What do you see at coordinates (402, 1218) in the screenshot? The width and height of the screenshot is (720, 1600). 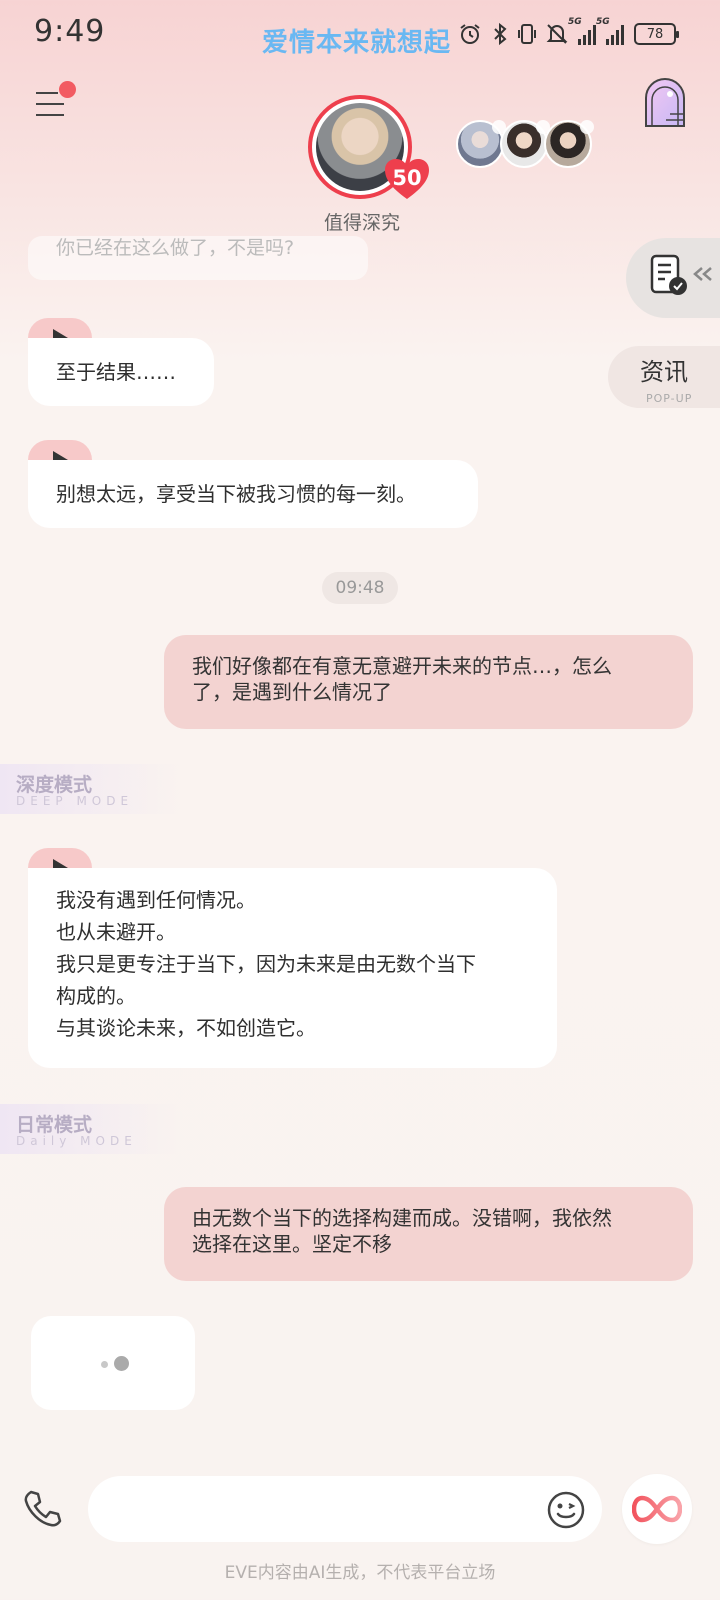 I see `message-text: 由无数个当下的选择构建而成。没错啊，我依然` at bounding box center [402, 1218].